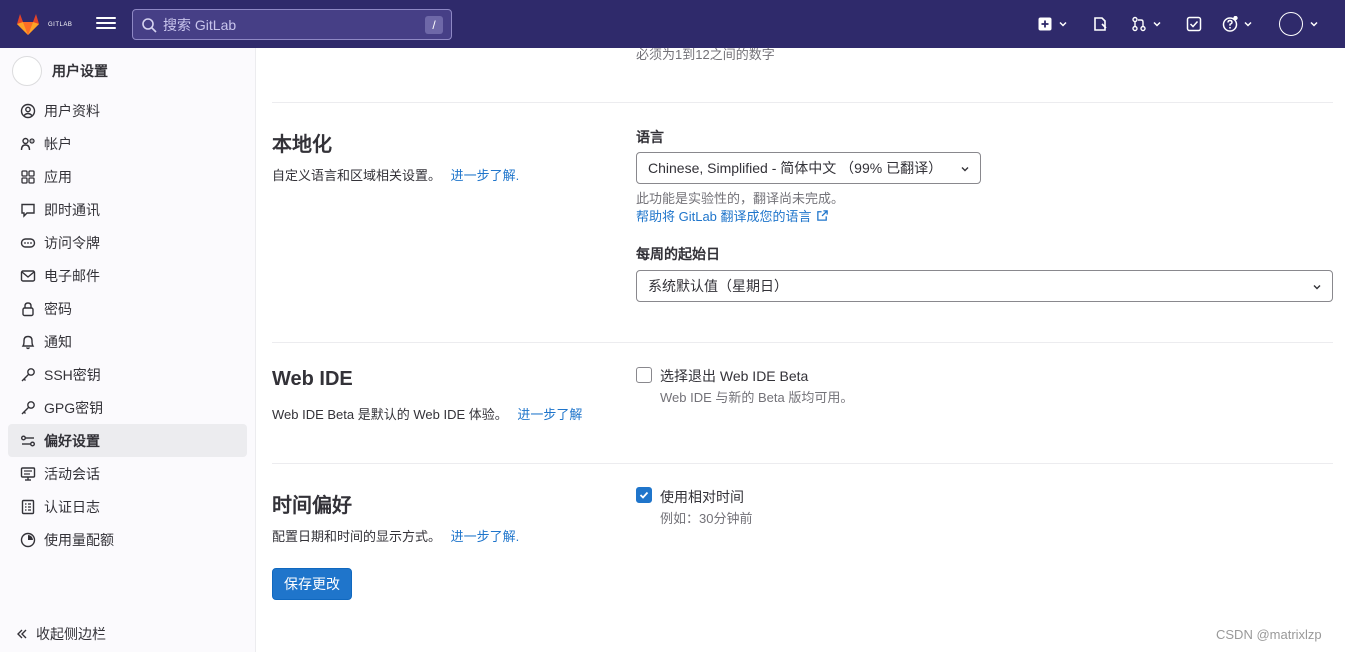  Describe the element at coordinates (127, 143) in the screenshot. I see `sidebar-item-account: 帐户` at that location.